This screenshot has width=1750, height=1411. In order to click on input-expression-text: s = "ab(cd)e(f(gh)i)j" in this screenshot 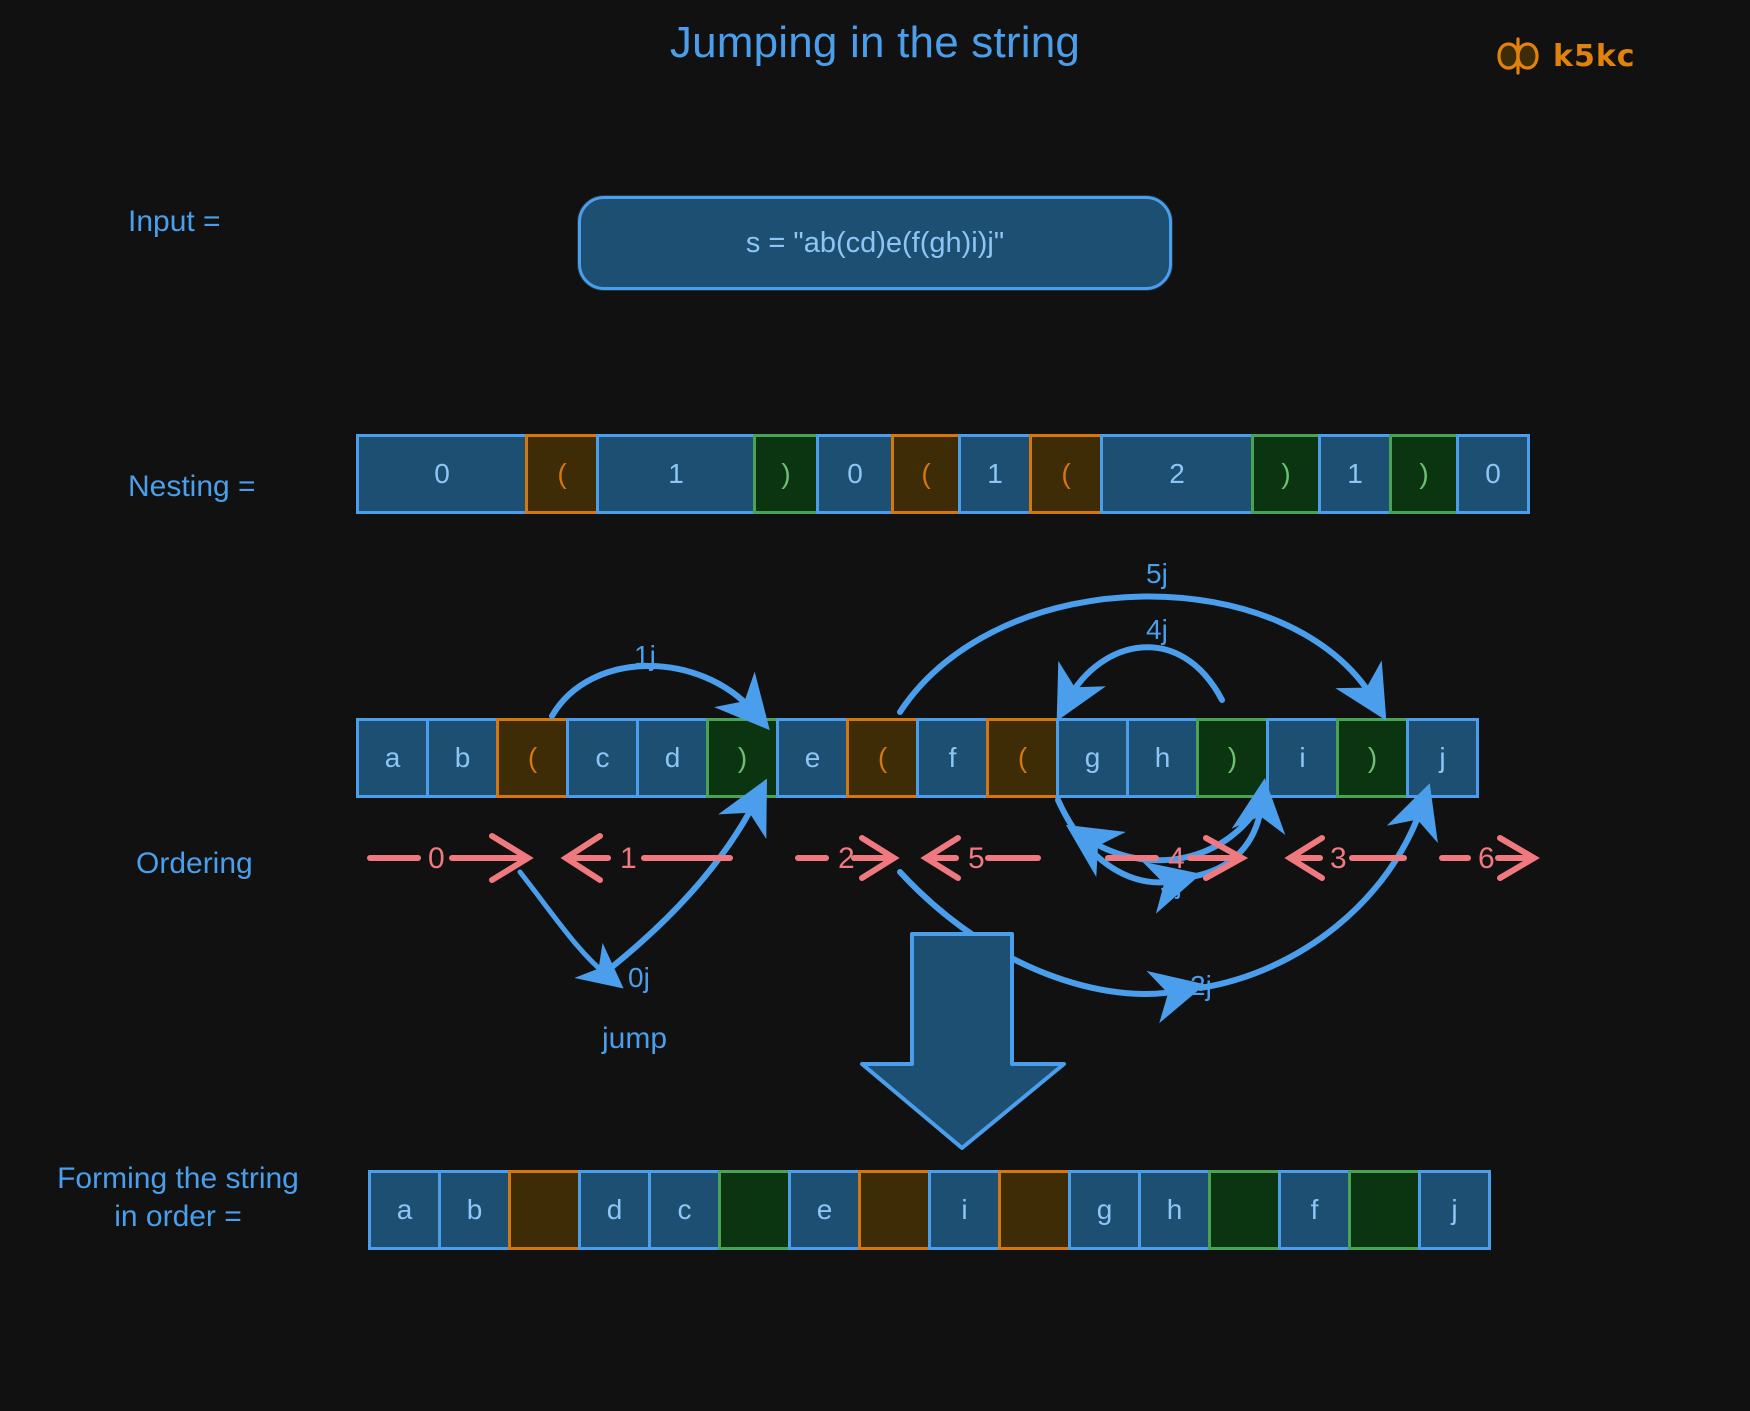, I will do `click(875, 242)`.